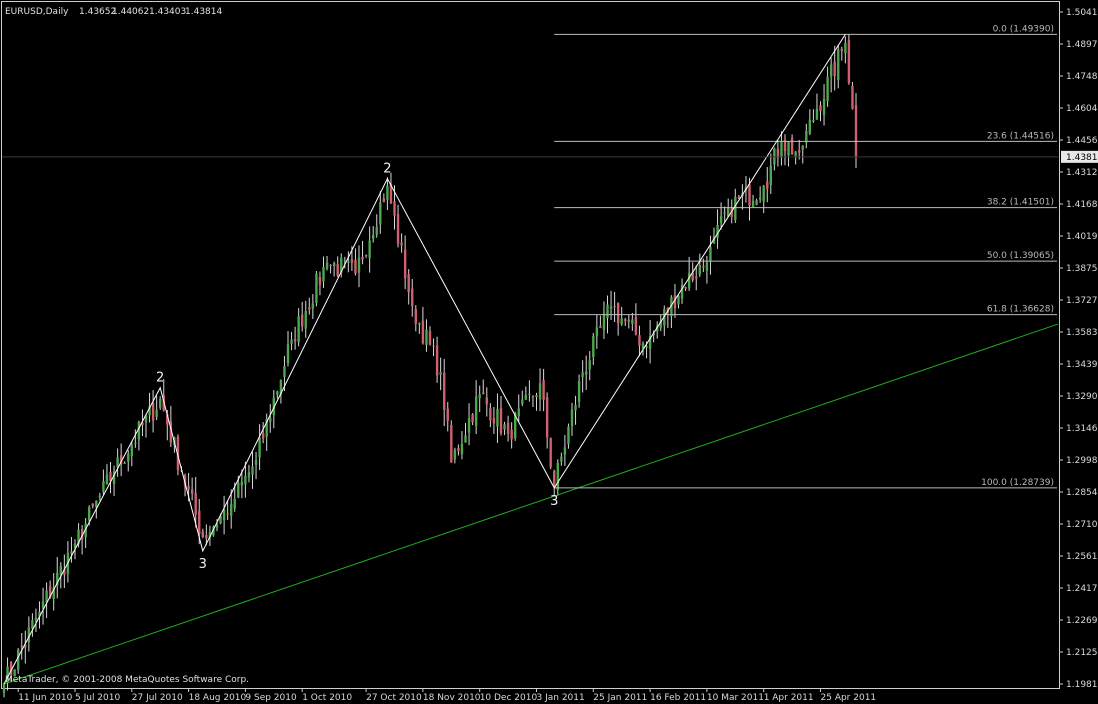 This screenshot has width=1098, height=704. I want to click on time-axis-label: 18 Aug 2010, so click(218, 698).